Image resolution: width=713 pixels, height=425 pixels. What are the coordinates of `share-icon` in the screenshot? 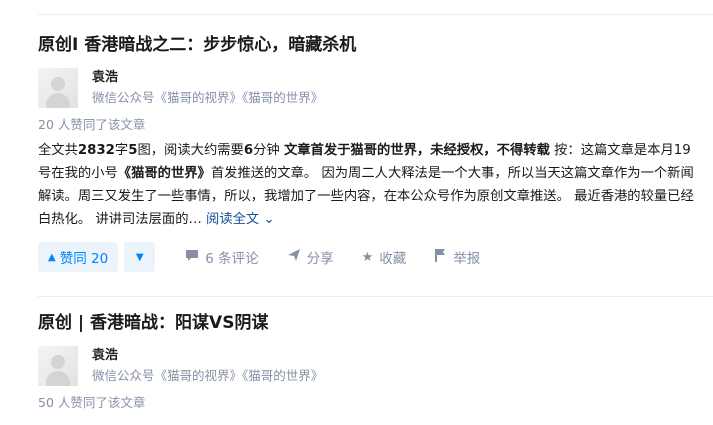 It's located at (294, 257).